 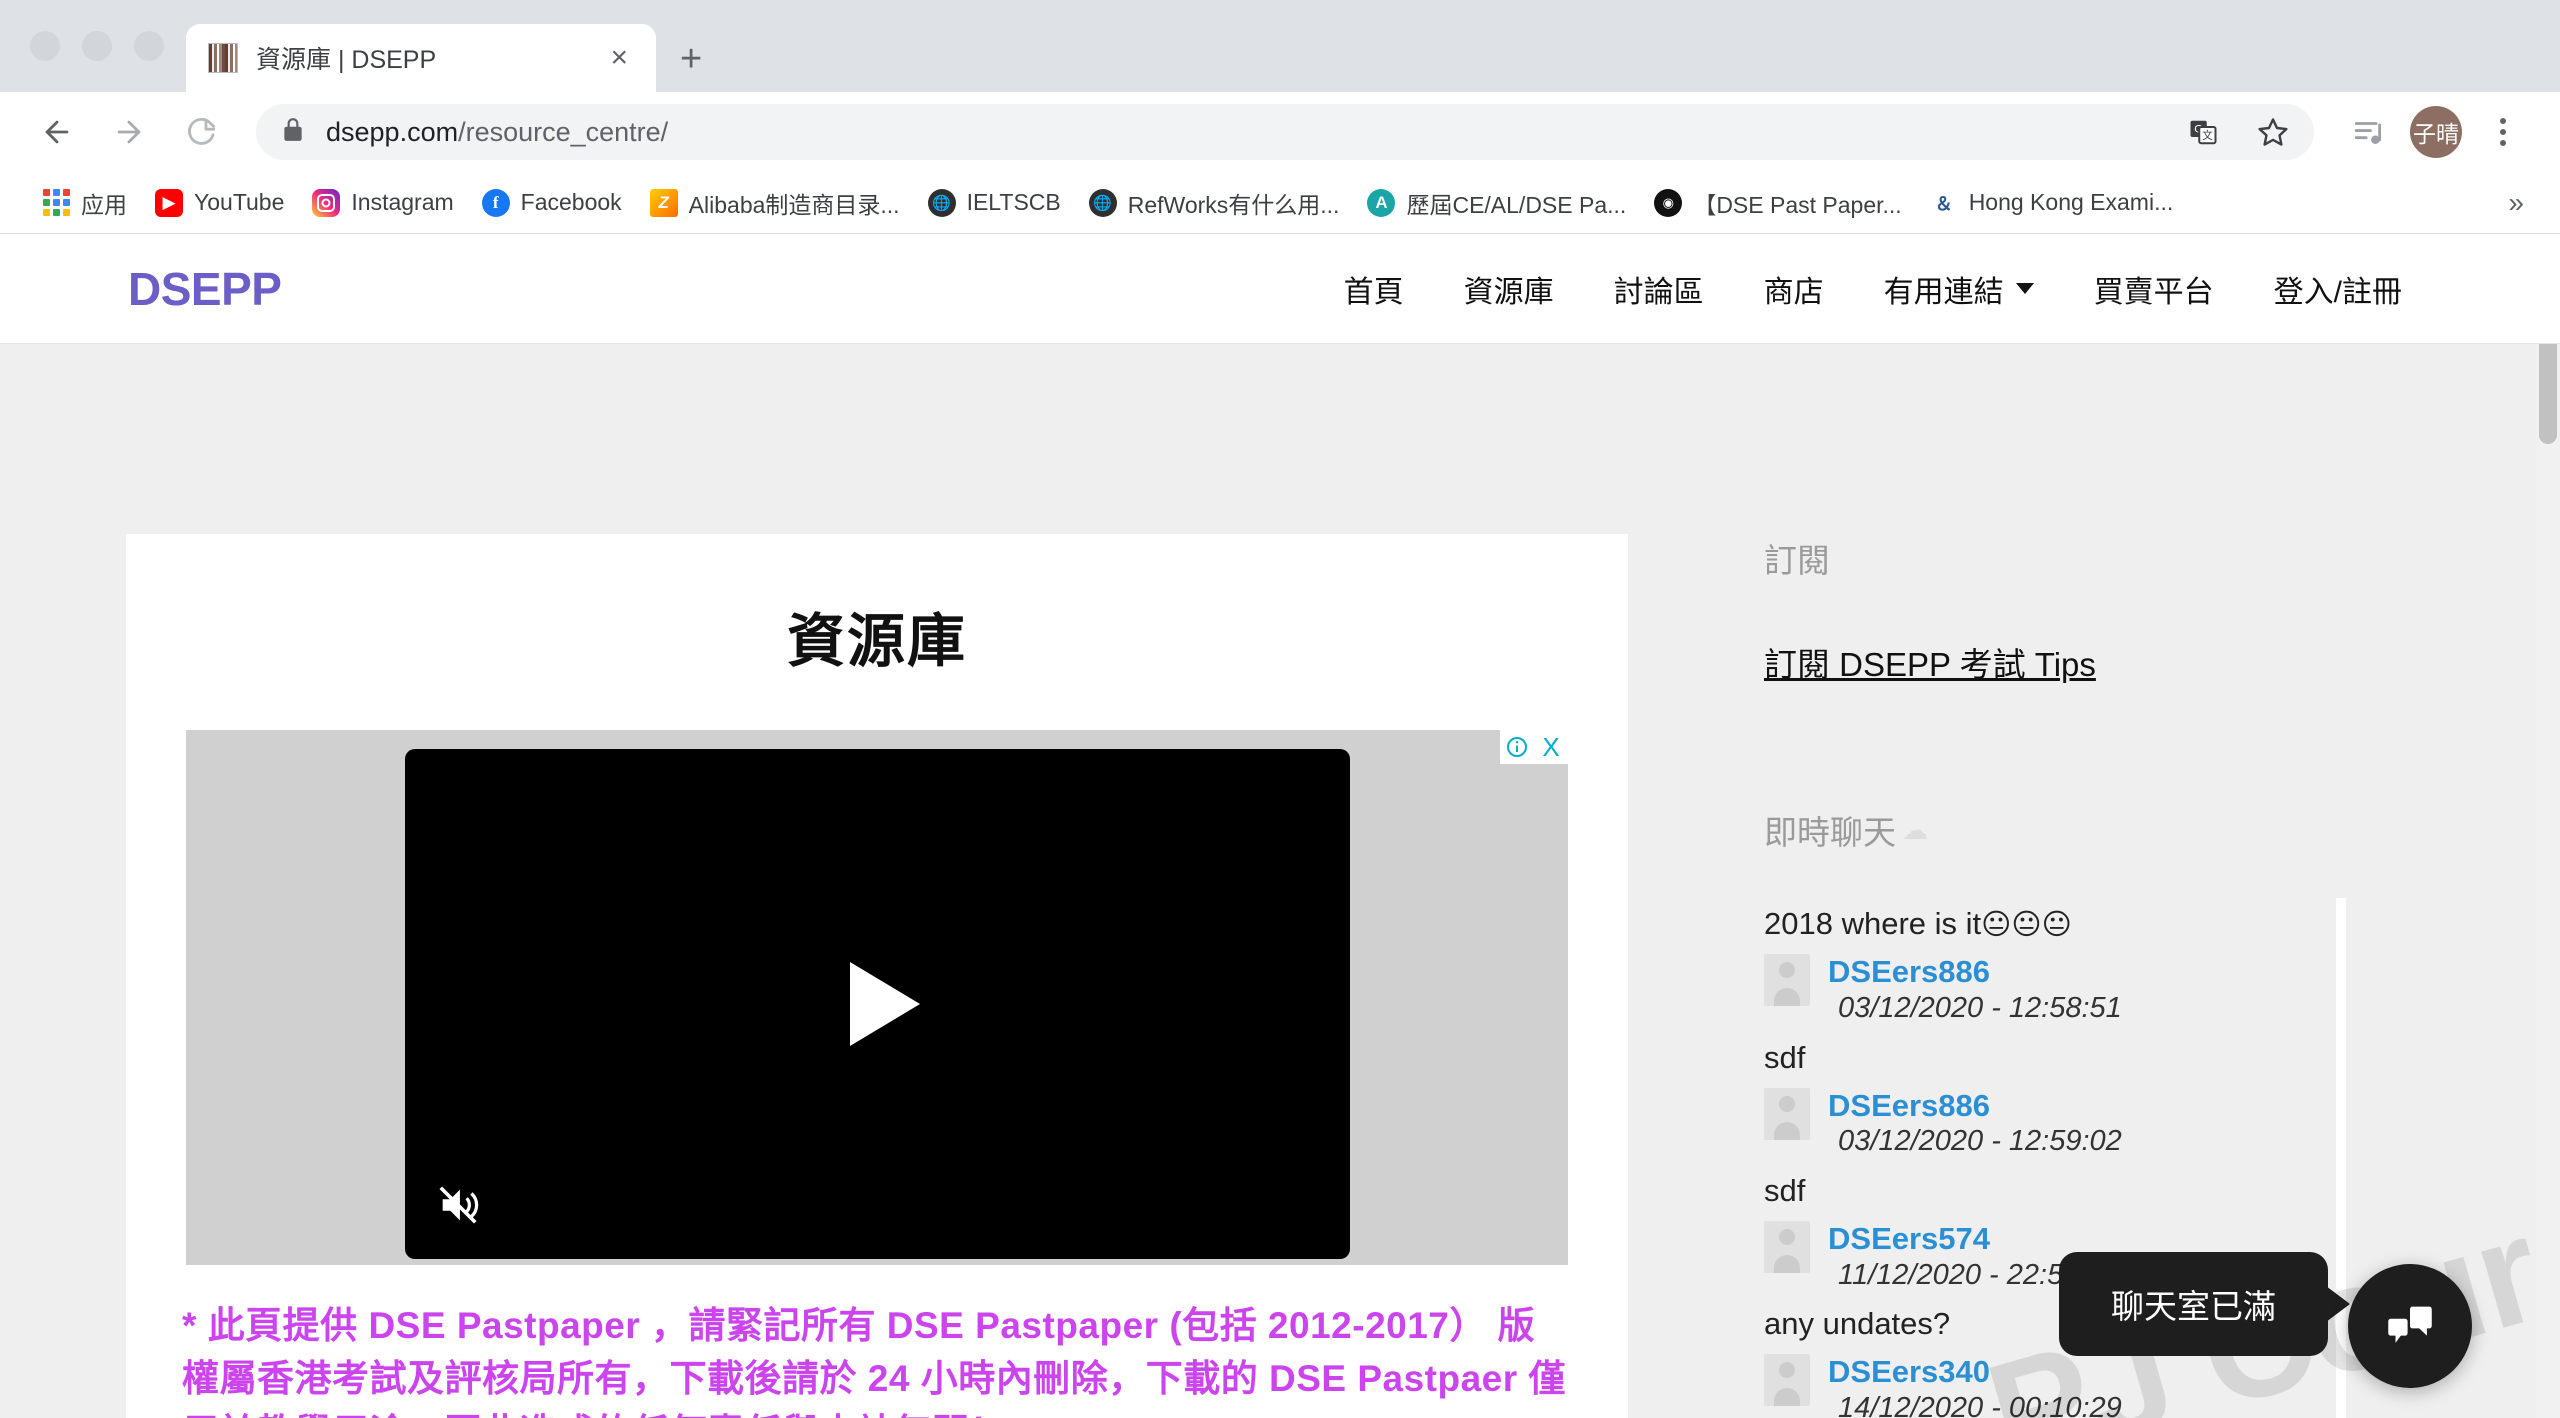 What do you see at coordinates (1280, 289) in the screenshot?
I see `site-header: DSEPP 首頁 資源庫 討論區 商店 有用連結 買賣平台 登入/註冊` at bounding box center [1280, 289].